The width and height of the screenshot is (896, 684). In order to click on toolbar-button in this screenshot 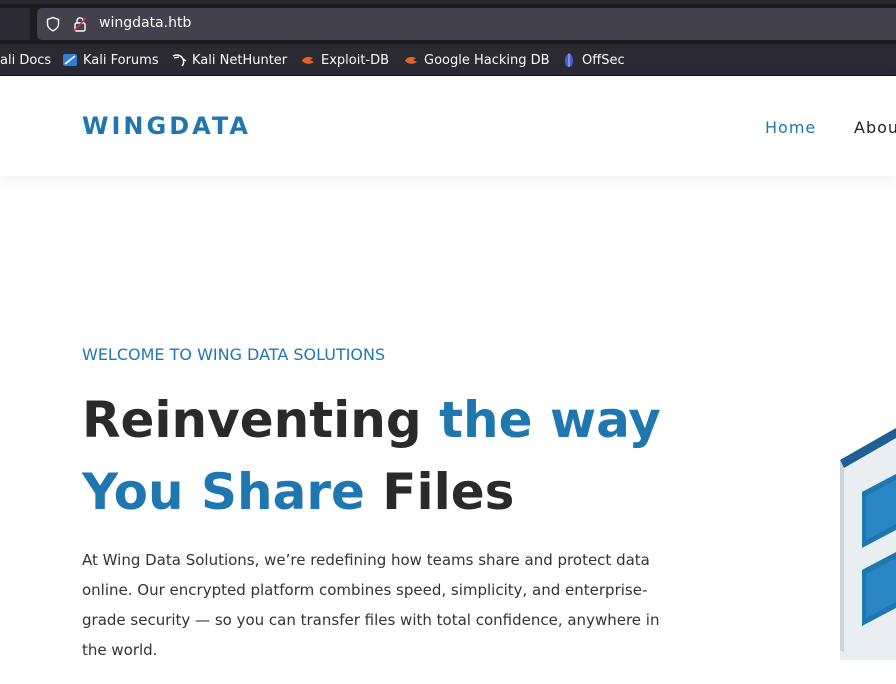, I will do `click(15, 24)`.